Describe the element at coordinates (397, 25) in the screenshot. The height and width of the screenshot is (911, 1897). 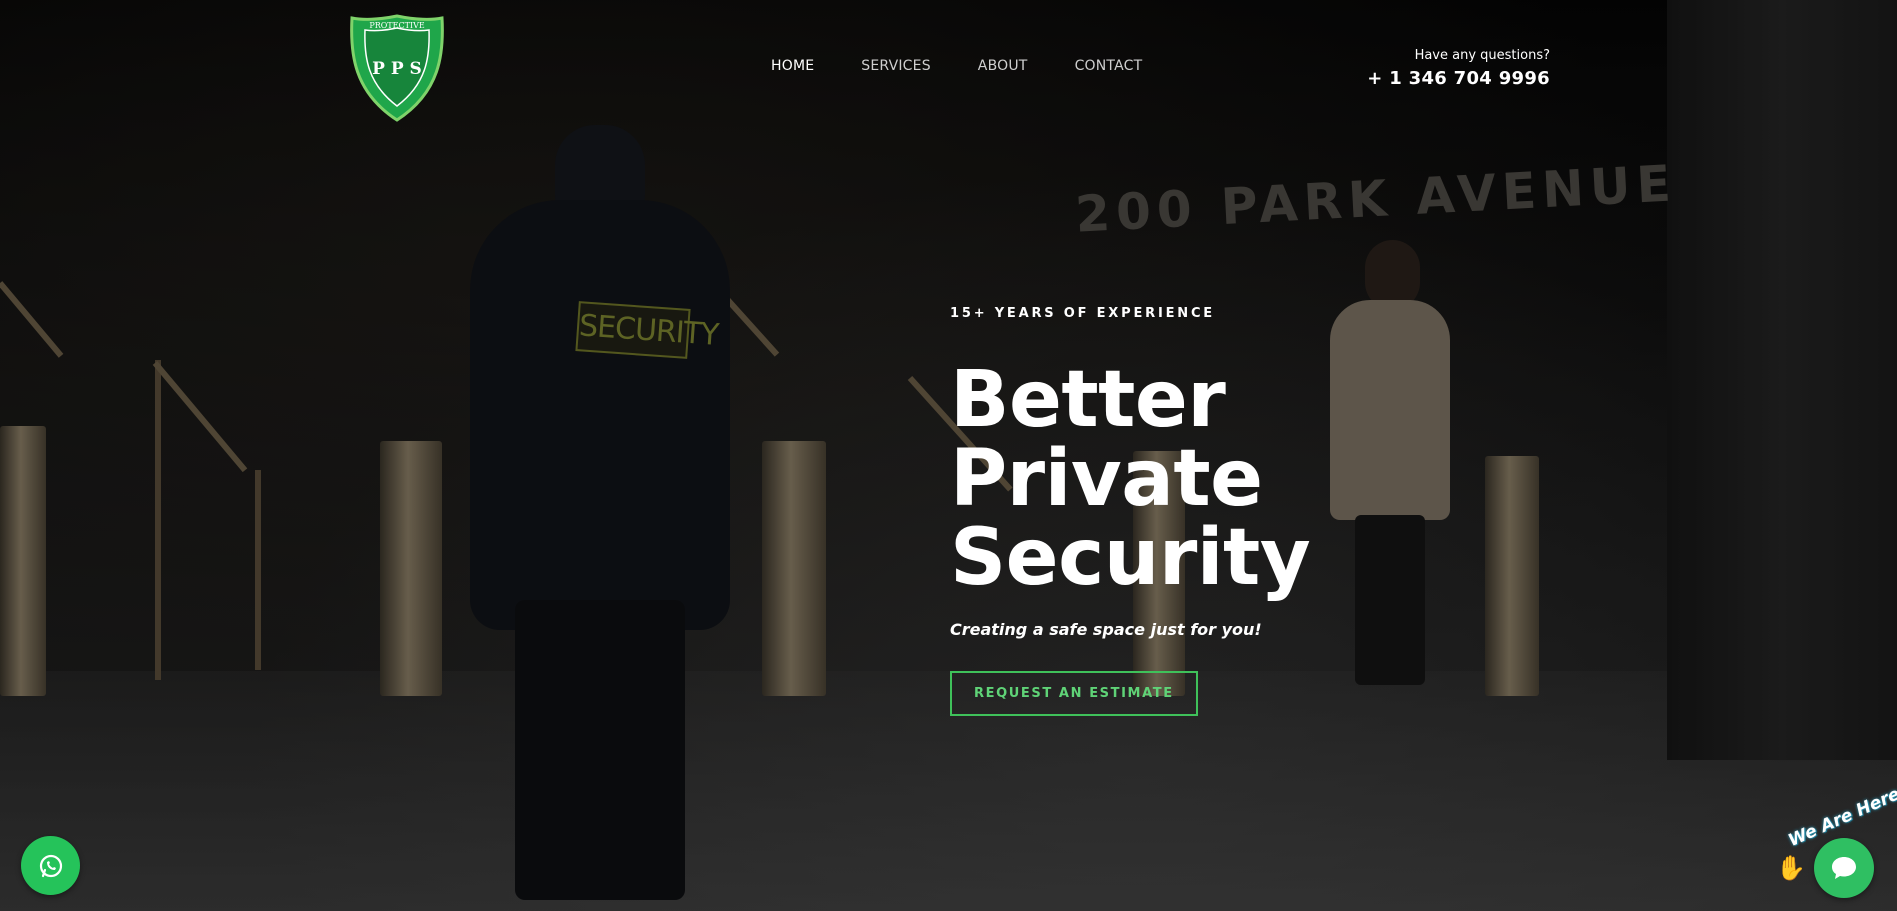
I see `logo-text-top: PROTECTIVE` at that location.